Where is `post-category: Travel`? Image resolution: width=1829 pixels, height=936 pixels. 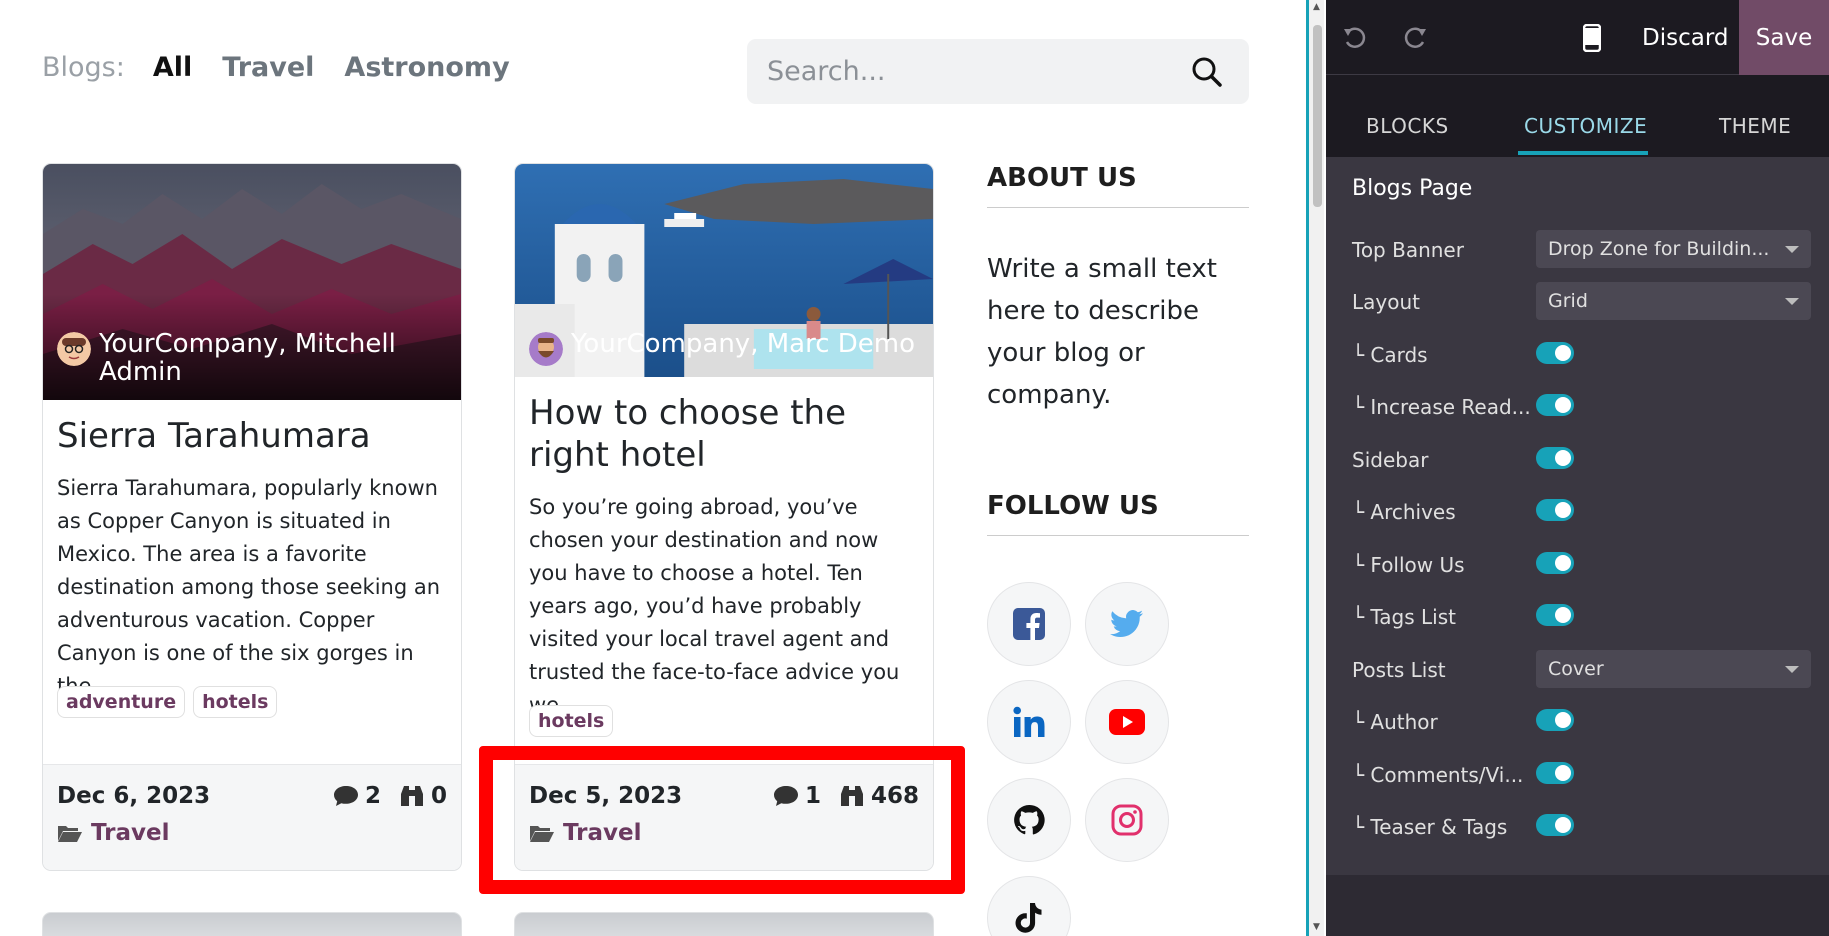 post-category: Travel is located at coordinates (113, 833).